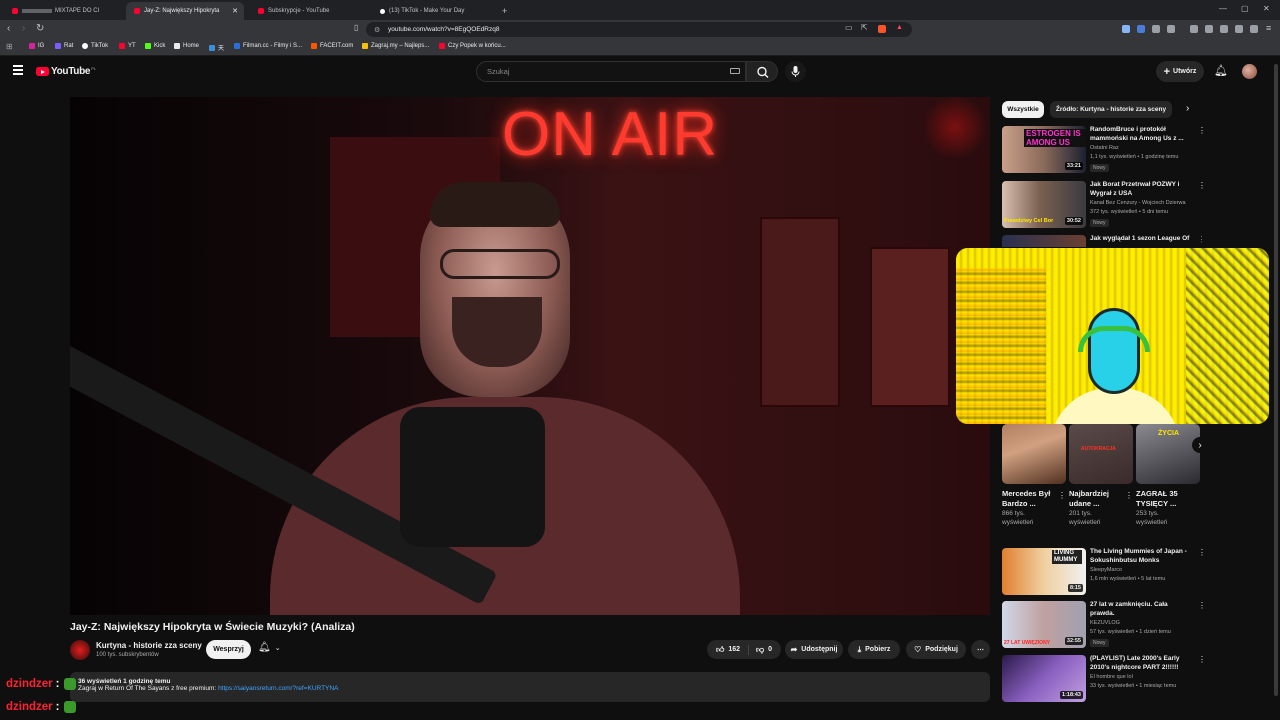  I want to click on support-button: Wesprzyj, so click(228, 649).